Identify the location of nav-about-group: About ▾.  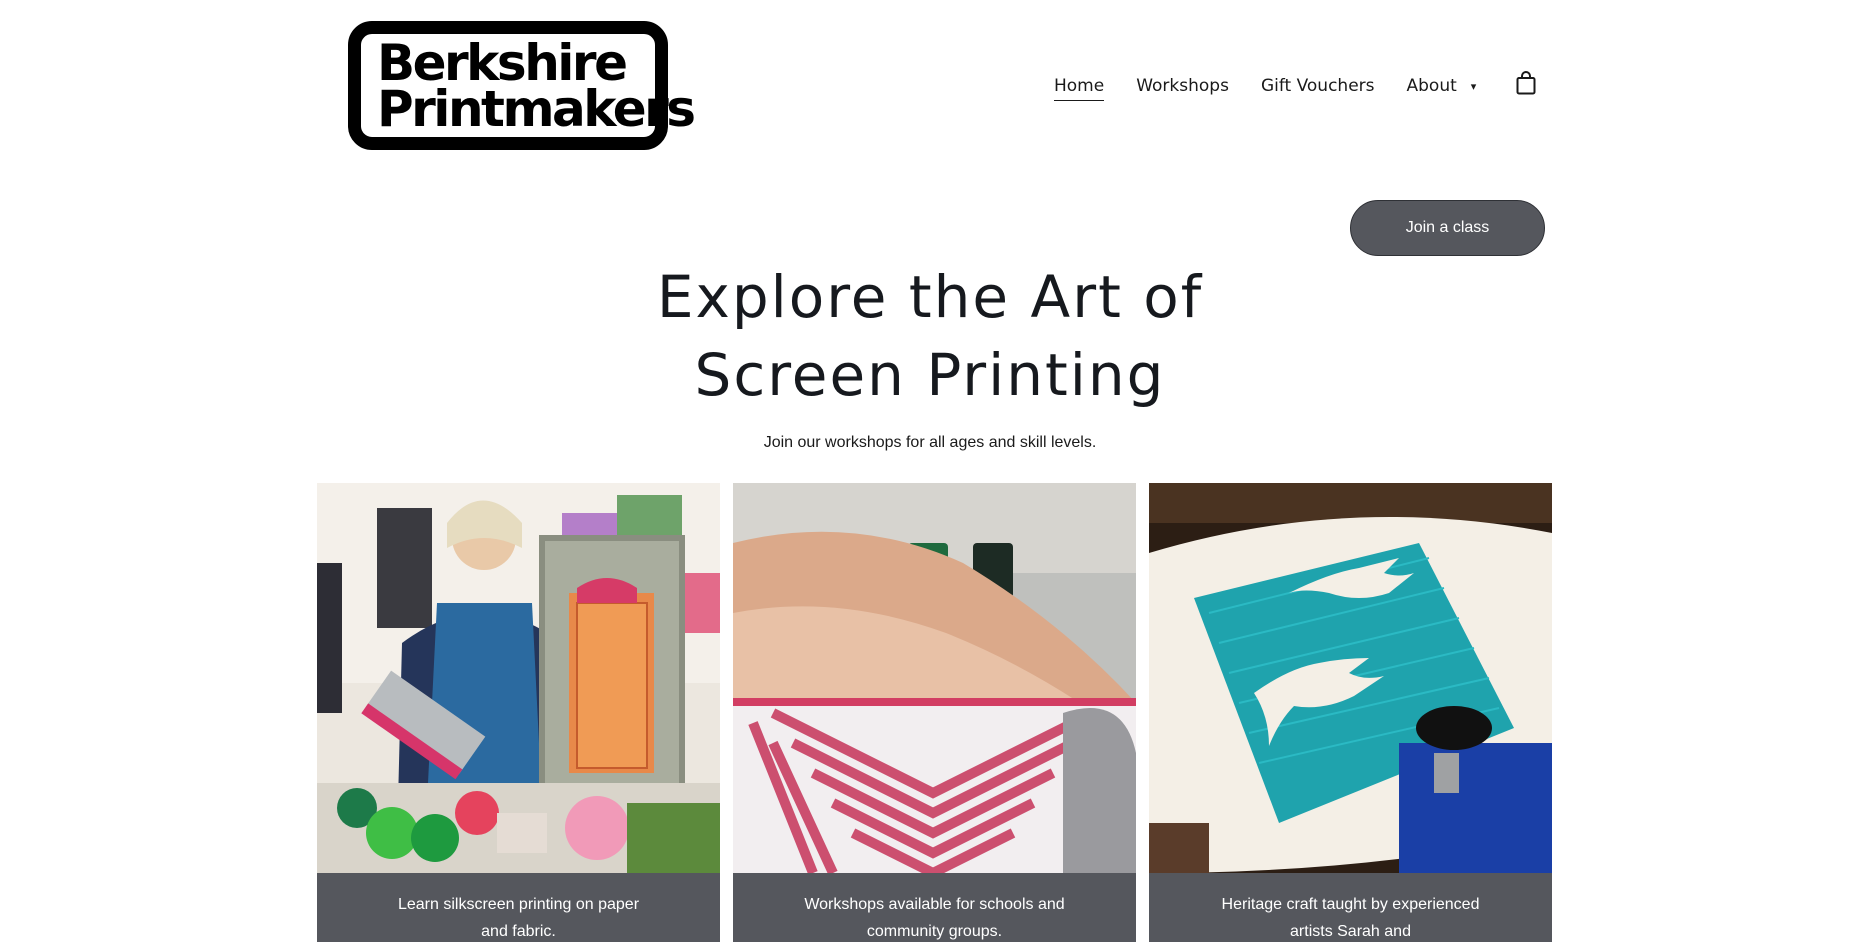
(1442, 88).